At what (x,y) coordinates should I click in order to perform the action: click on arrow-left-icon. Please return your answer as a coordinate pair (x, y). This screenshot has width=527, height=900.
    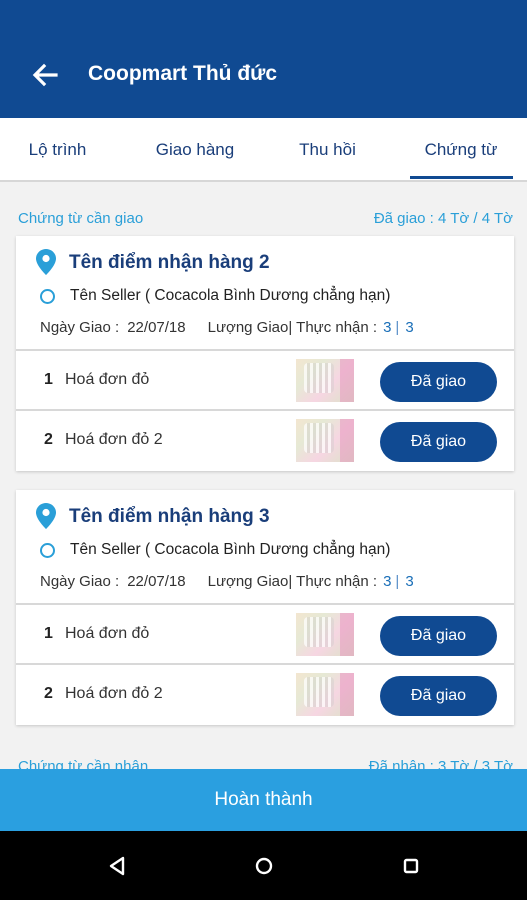
    Looking at the image, I should click on (45, 75).